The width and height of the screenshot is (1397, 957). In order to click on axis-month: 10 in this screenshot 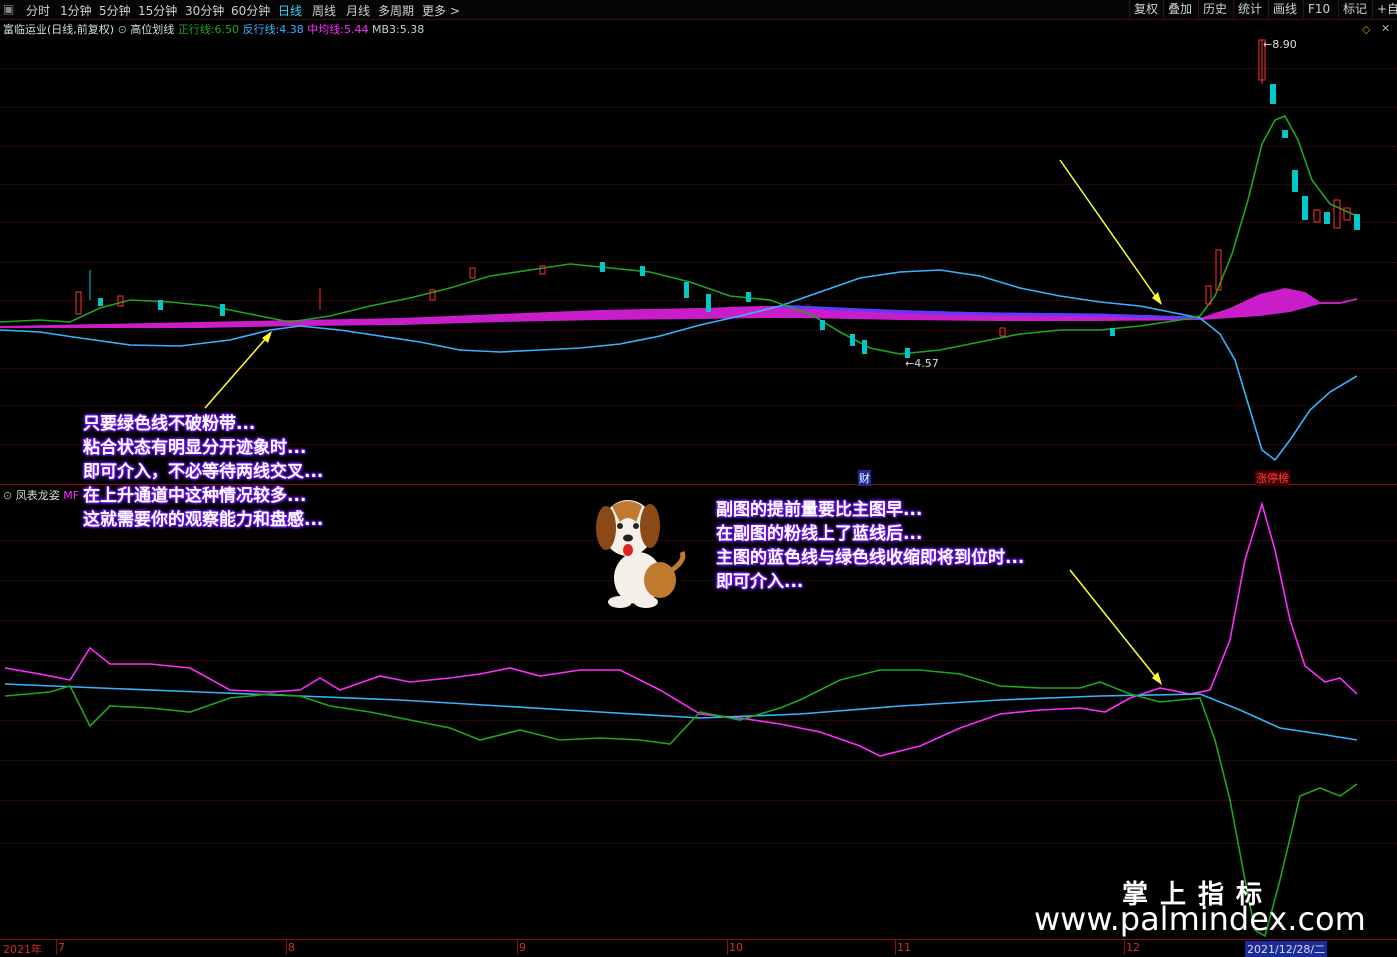, I will do `click(736, 947)`.